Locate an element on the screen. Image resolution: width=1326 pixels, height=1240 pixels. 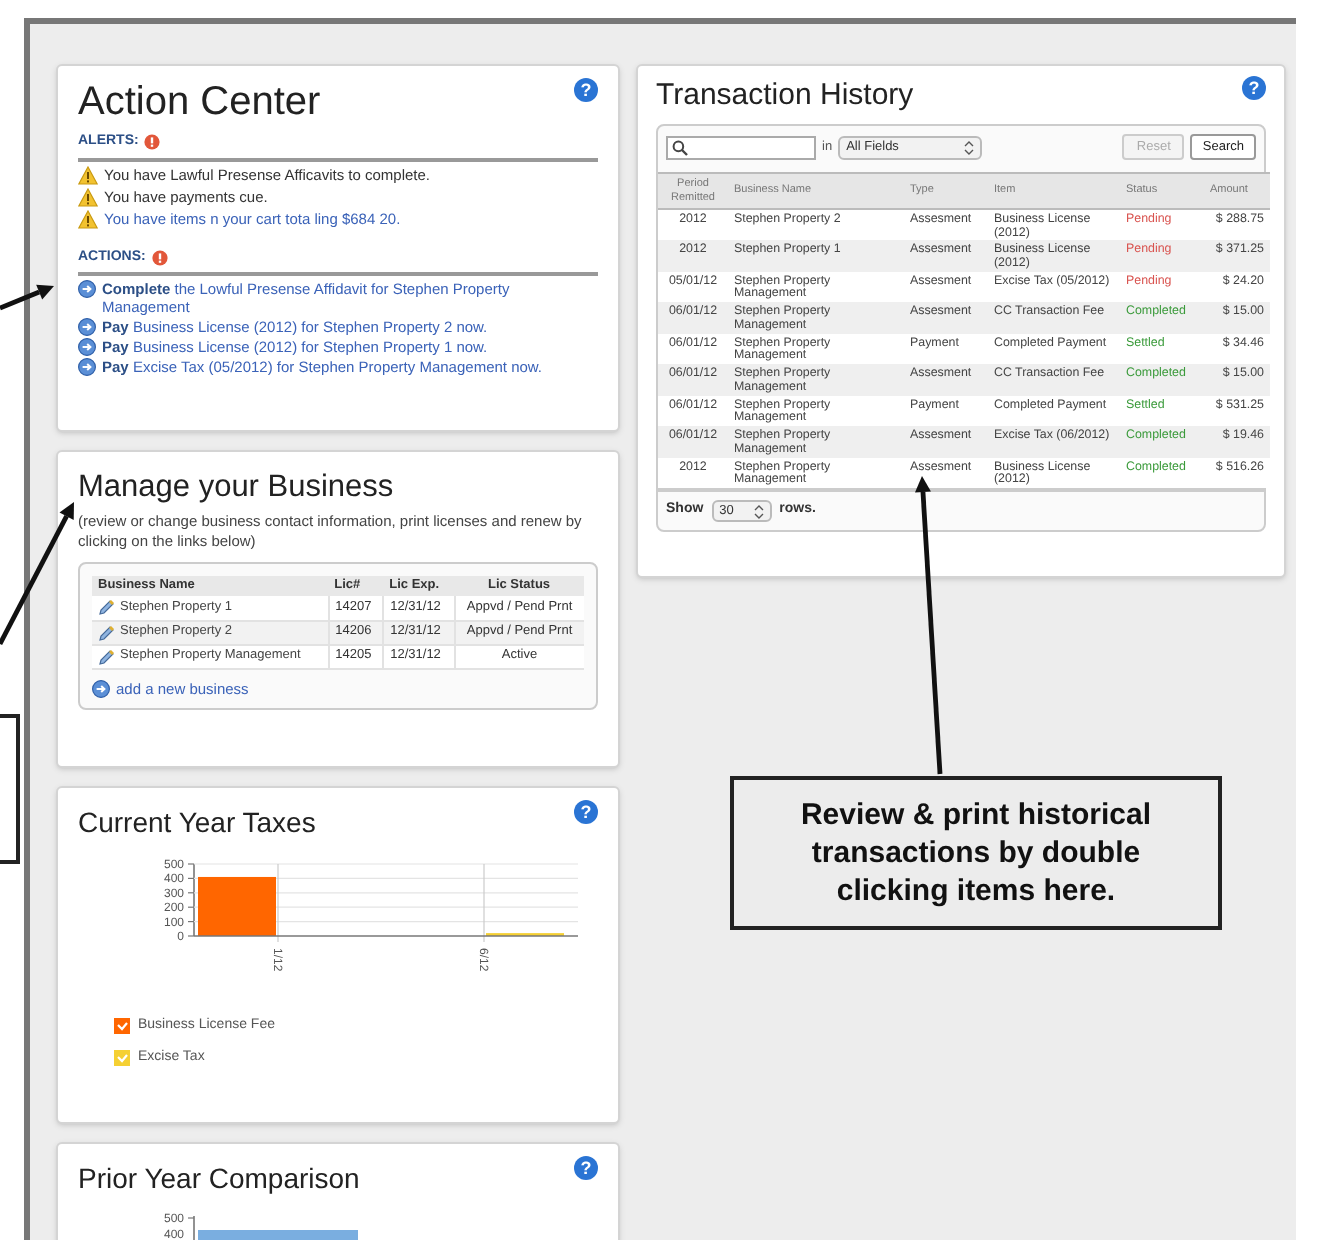
panel-title: Transaction History is located at coordinates (785, 96).